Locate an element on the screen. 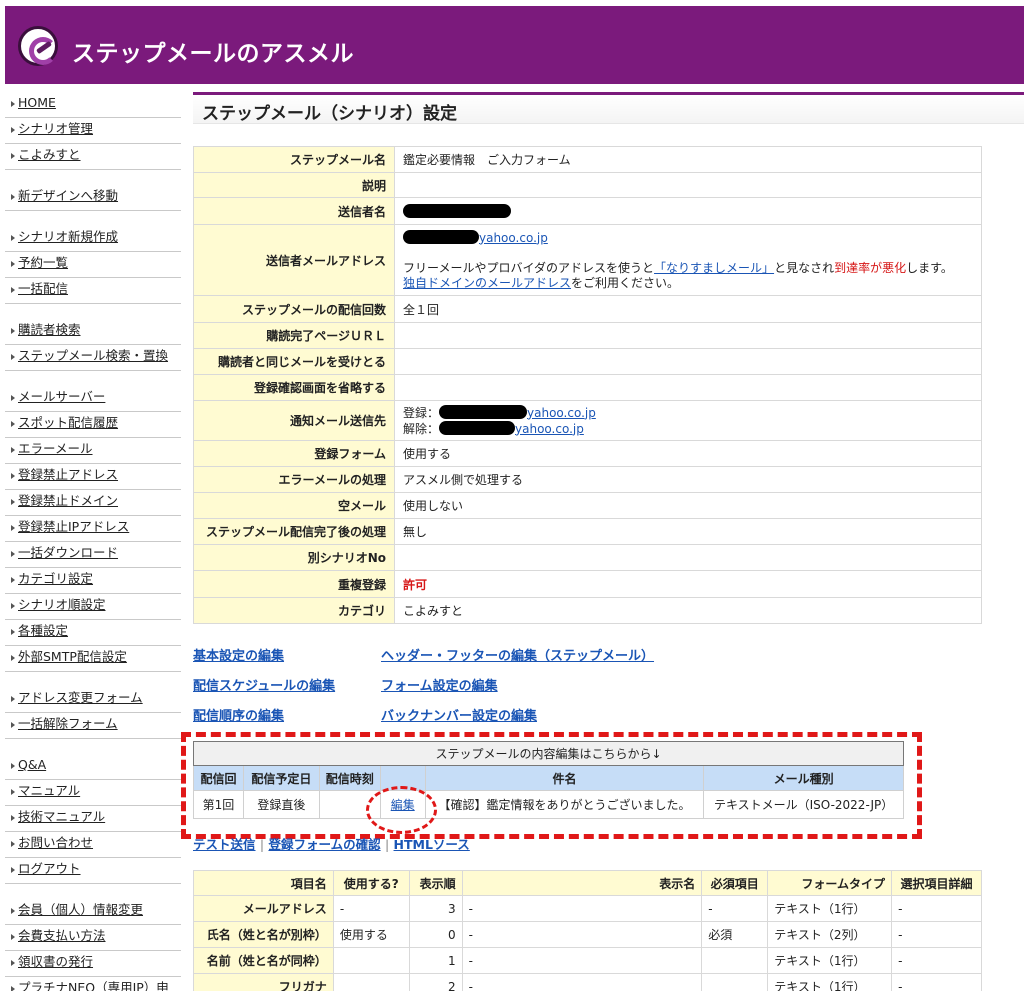 Image resolution: width=1024 pixels, height=991 pixels. schedule-link: 配信スケジュールの編集 is located at coordinates (264, 684).